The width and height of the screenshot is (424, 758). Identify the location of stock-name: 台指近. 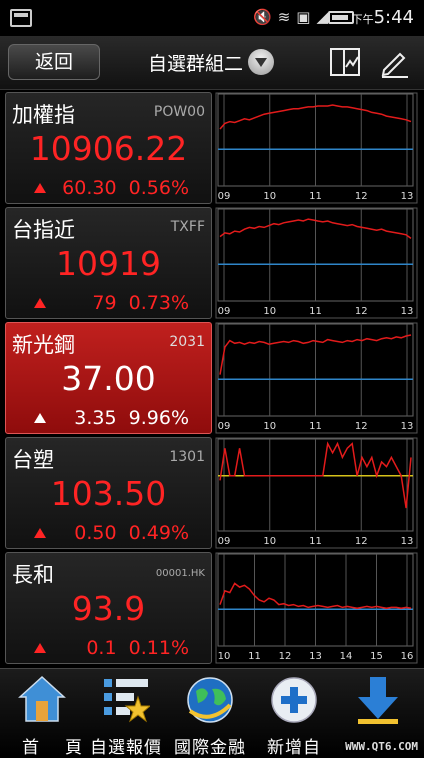
(43, 230).